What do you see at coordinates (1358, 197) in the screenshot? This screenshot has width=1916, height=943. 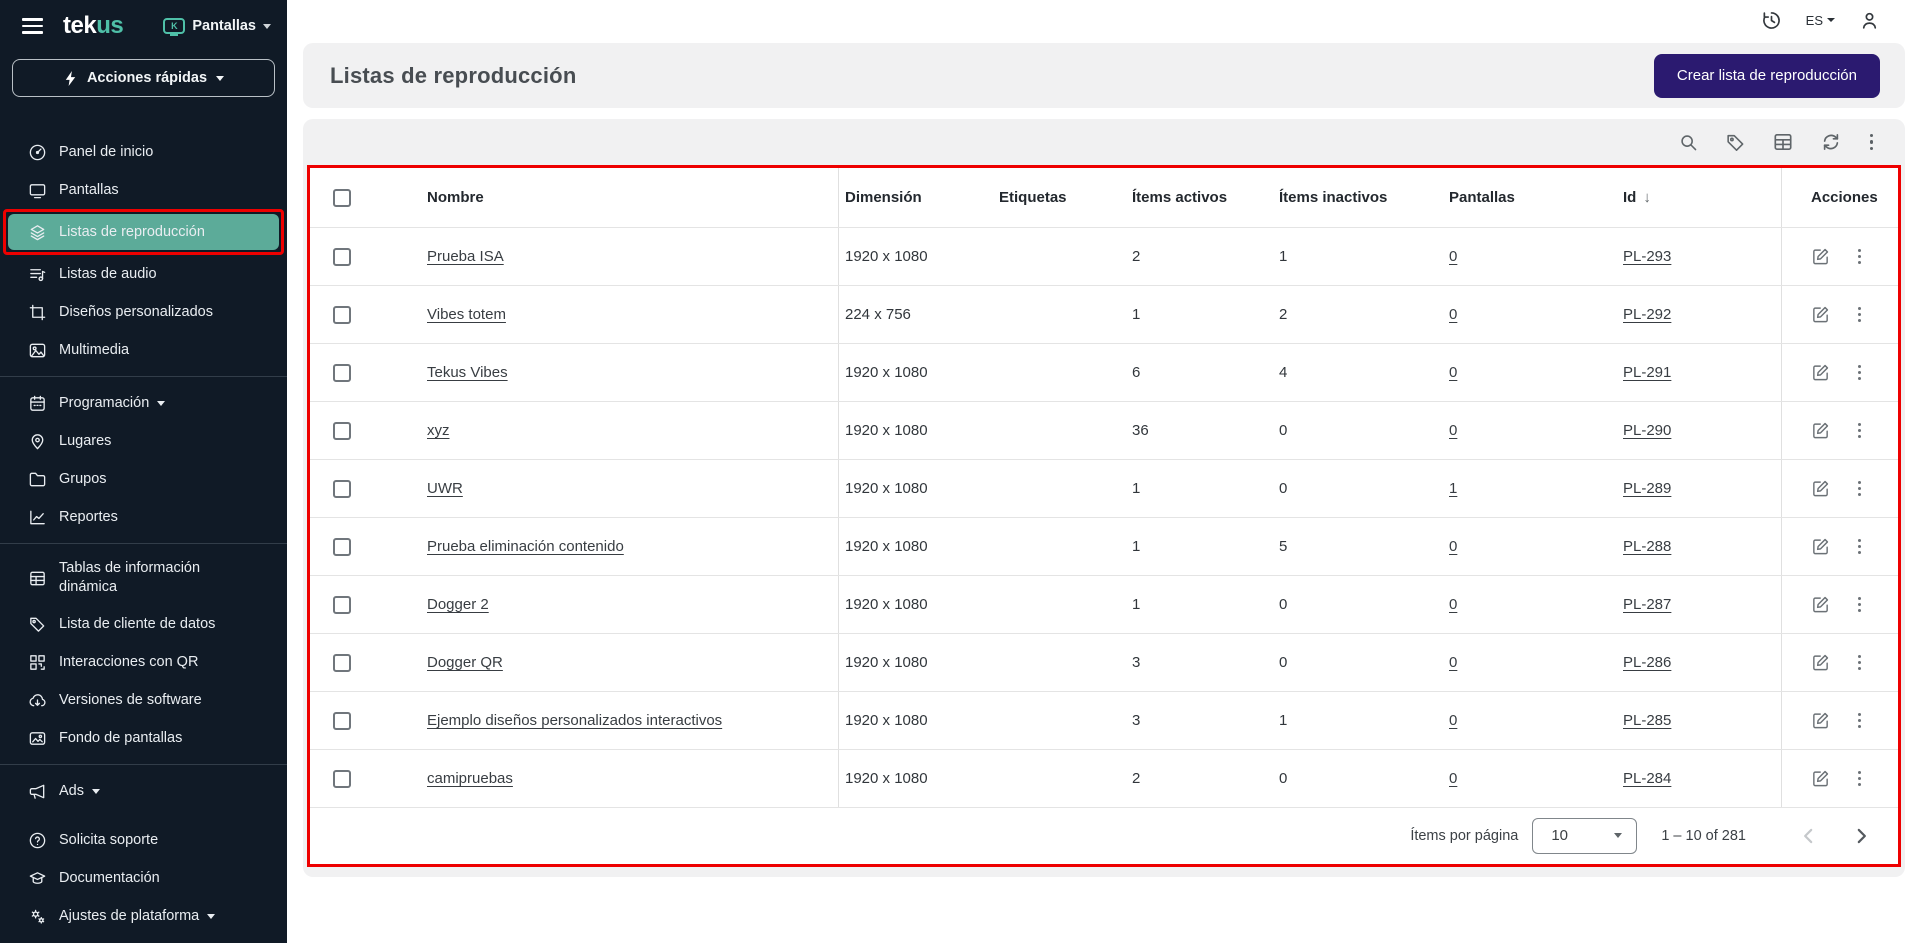 I see `header-items-inactivos: Ítems inactivos` at bounding box center [1358, 197].